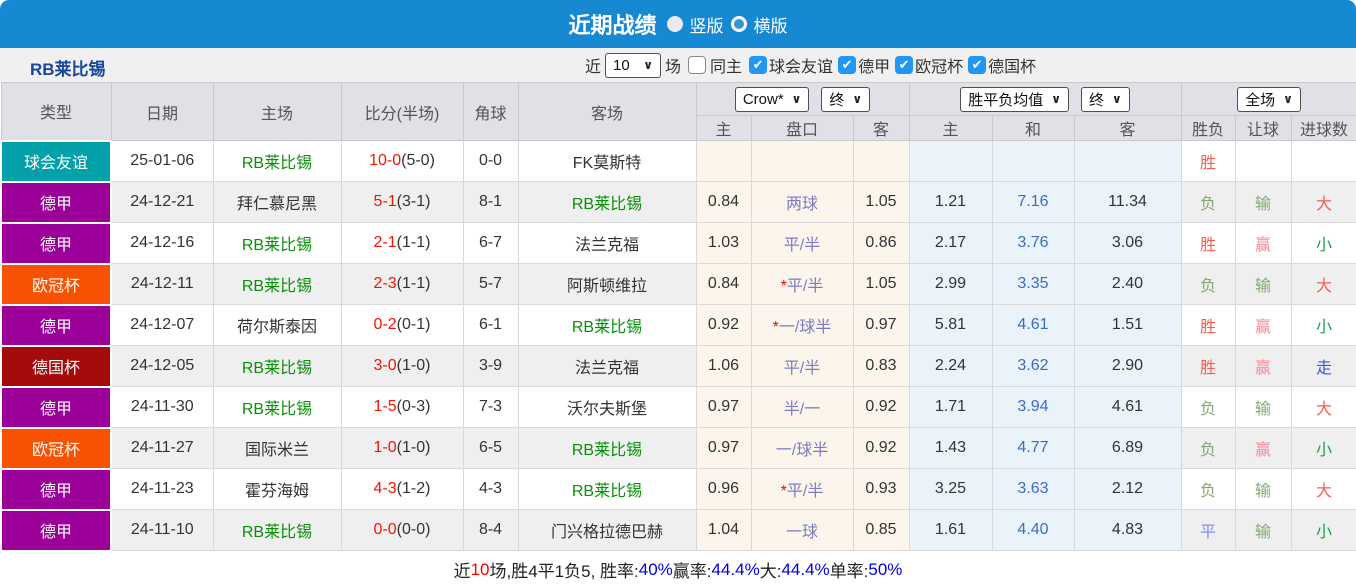 The image size is (1356, 586). Describe the element at coordinates (402, 161) in the screenshot. I see `score-cell: 10-0(5-0)` at that location.